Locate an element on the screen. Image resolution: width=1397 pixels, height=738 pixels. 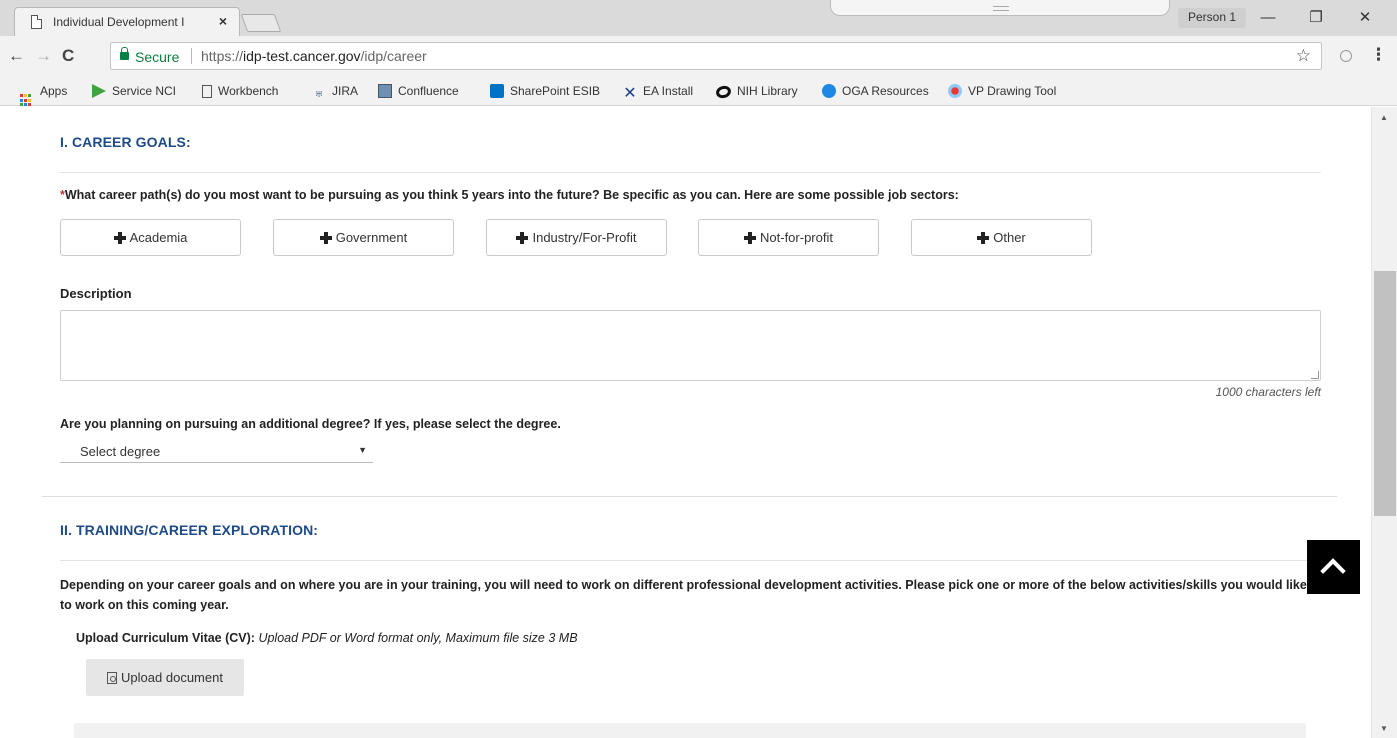
sector-label: Not-for-profit is located at coordinates (796, 237).